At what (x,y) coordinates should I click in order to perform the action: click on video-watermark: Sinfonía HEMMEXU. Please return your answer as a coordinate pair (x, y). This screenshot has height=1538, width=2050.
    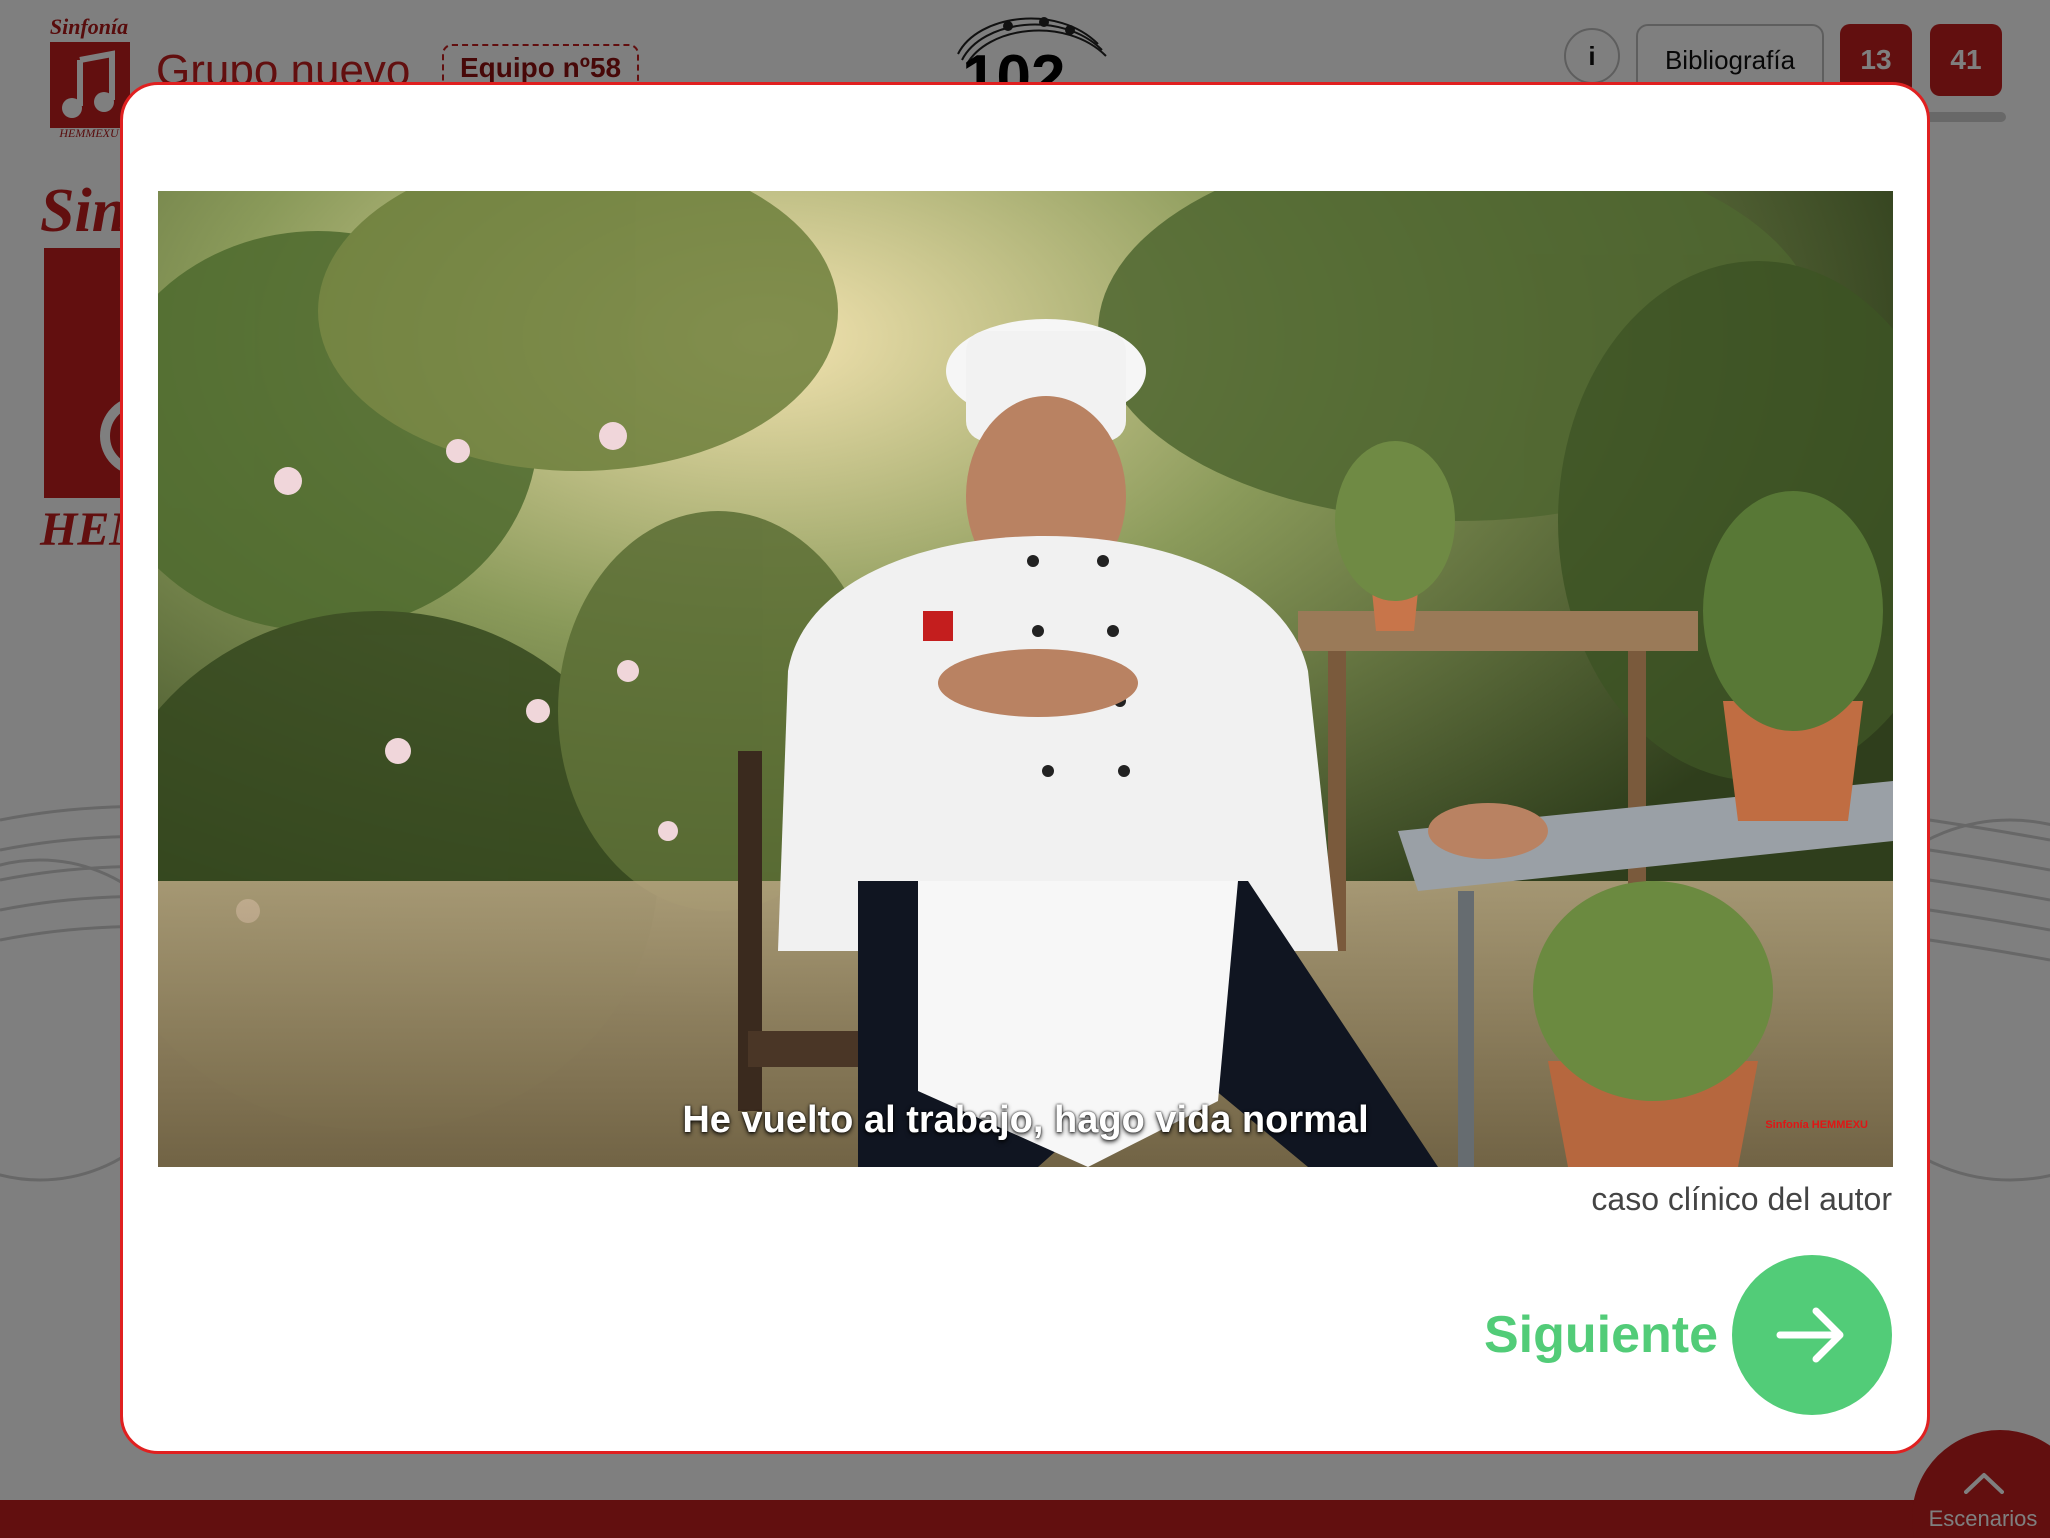
    Looking at the image, I should click on (1816, 1125).